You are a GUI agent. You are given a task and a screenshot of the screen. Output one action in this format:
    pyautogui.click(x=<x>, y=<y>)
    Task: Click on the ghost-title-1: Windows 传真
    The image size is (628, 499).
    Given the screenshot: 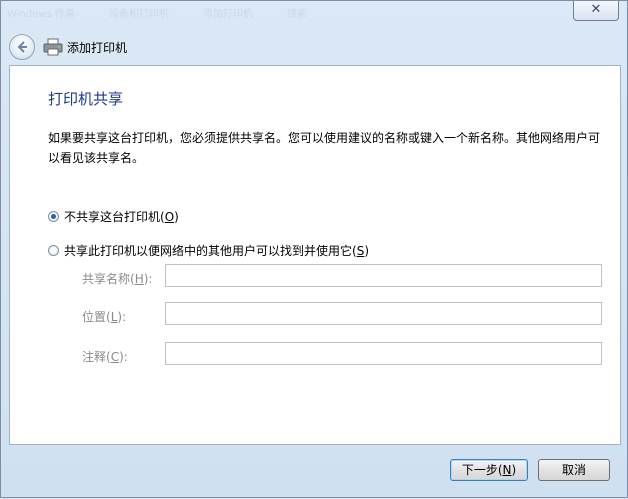 What is the action you would take?
    pyautogui.click(x=41, y=14)
    